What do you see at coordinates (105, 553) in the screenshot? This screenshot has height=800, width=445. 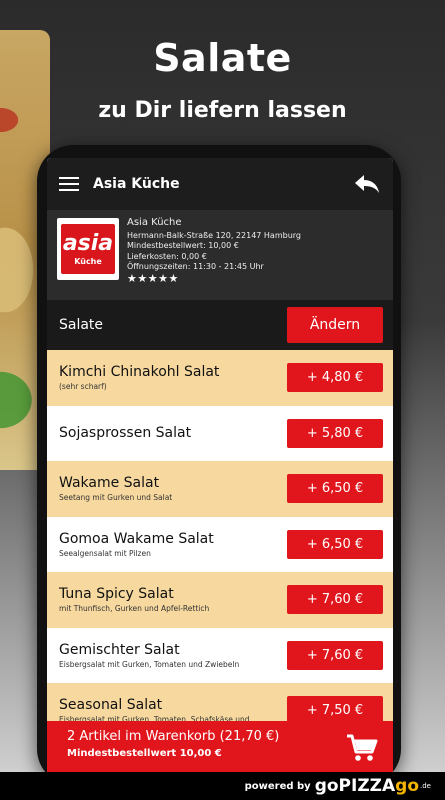 I see `item-description: Seealgensalat mit Pilzen` at bounding box center [105, 553].